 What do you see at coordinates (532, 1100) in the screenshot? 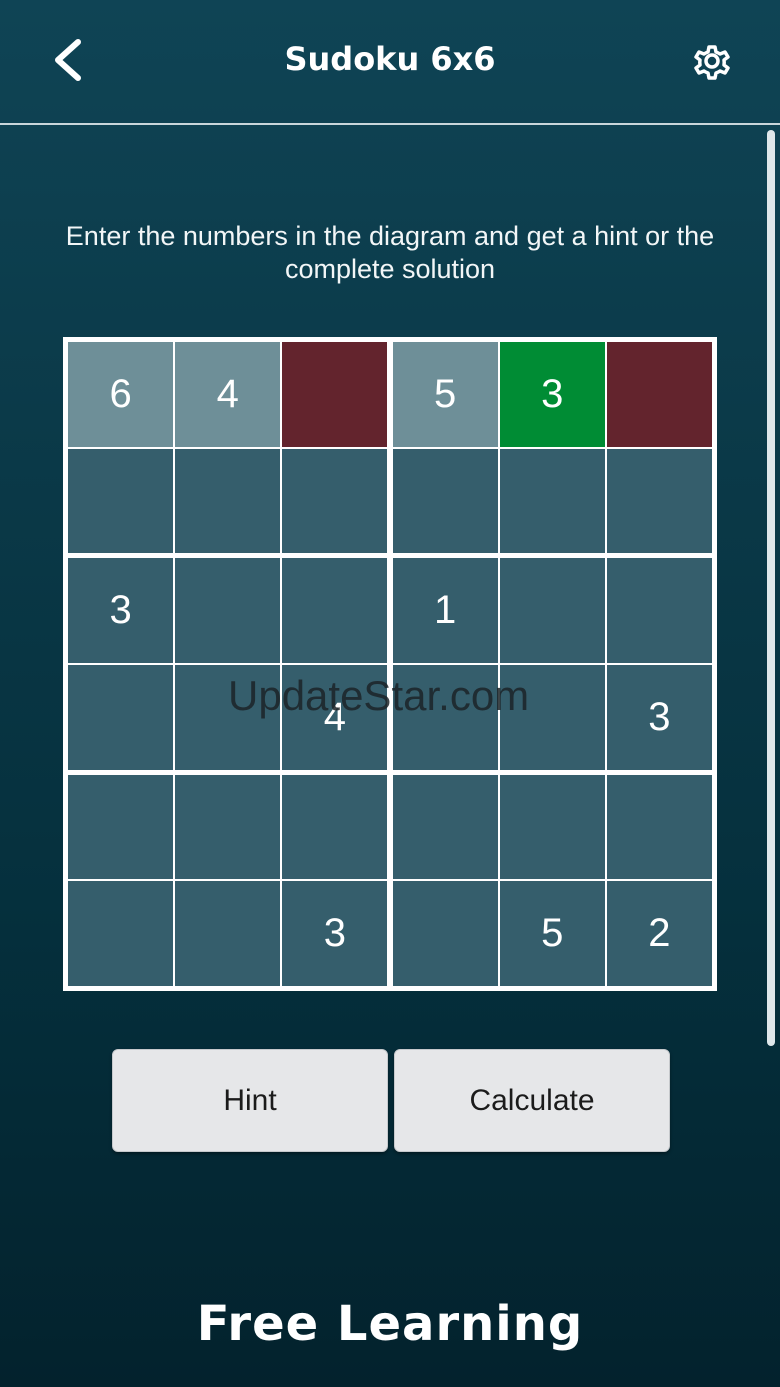
I see `calculate-button: Calculate` at bounding box center [532, 1100].